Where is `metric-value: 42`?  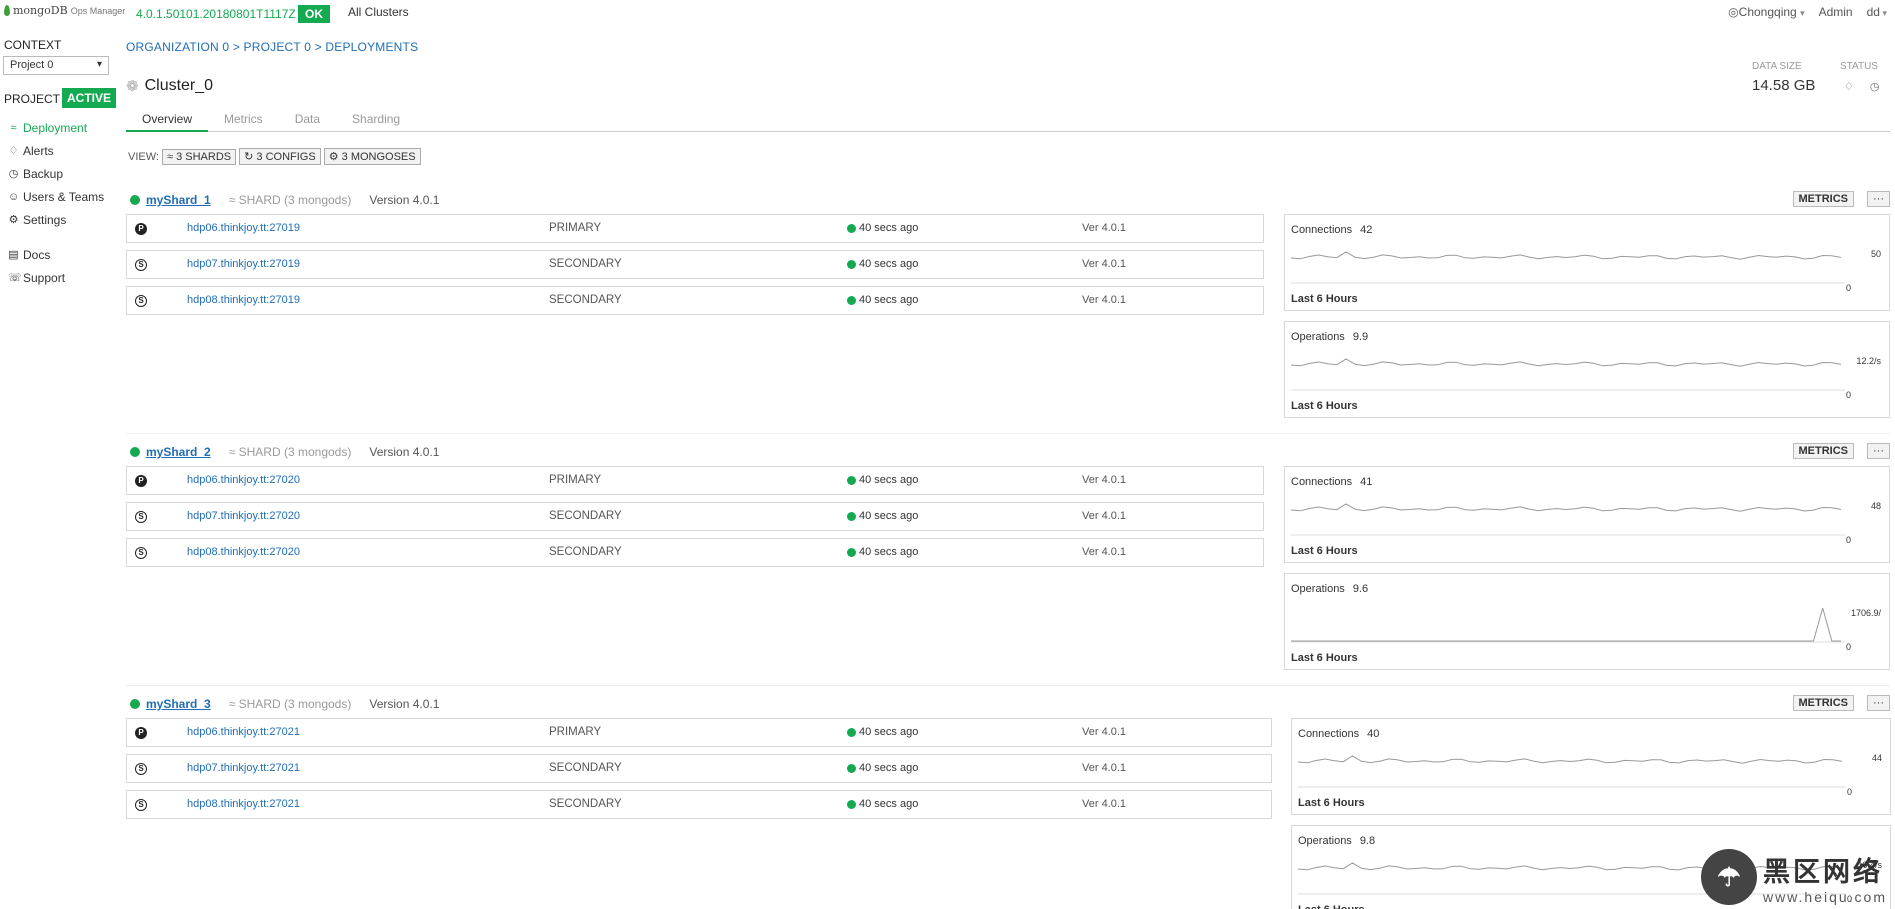
metric-value: 42 is located at coordinates (1366, 230).